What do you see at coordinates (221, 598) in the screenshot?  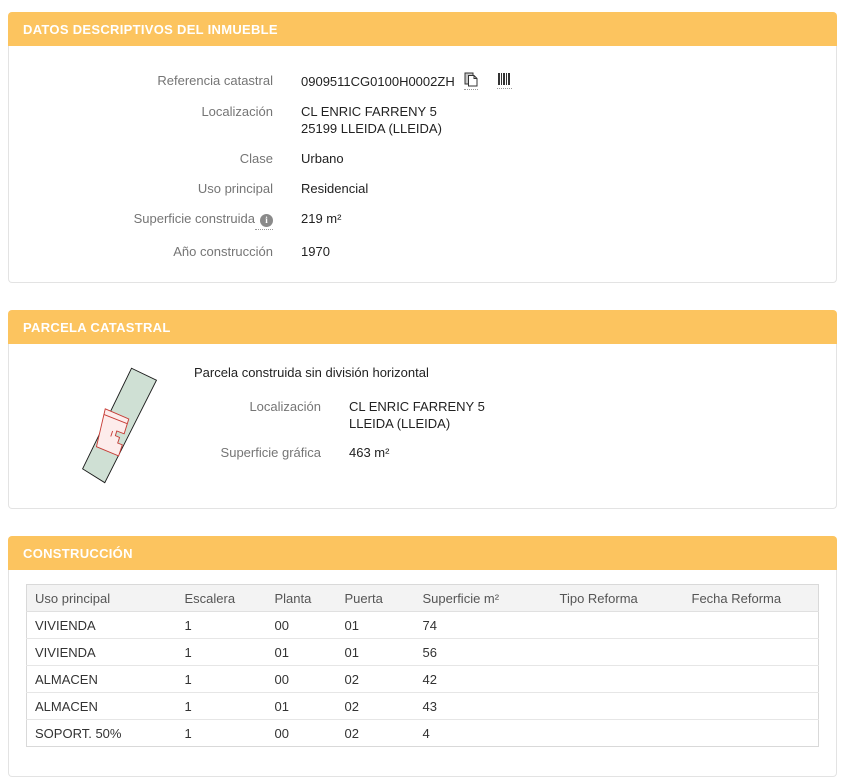 I see `col-header-escalera: Escalera` at bounding box center [221, 598].